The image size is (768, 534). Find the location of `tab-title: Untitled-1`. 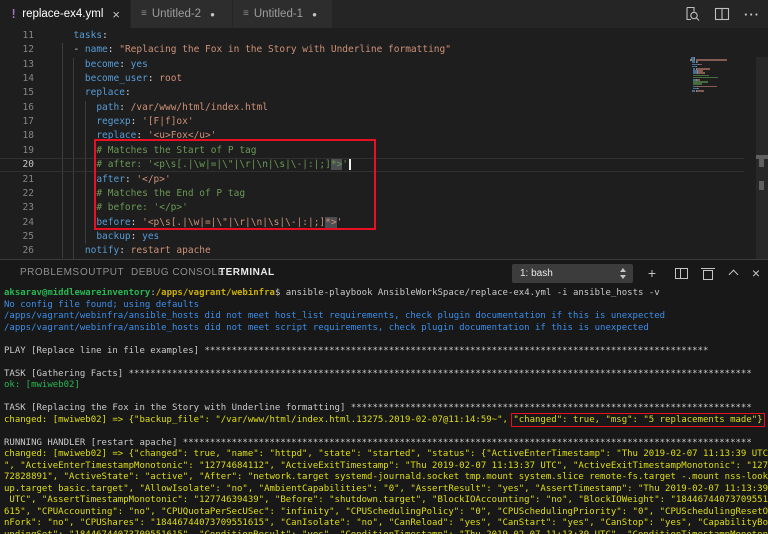

tab-title: Untitled-1 is located at coordinates (278, 14).